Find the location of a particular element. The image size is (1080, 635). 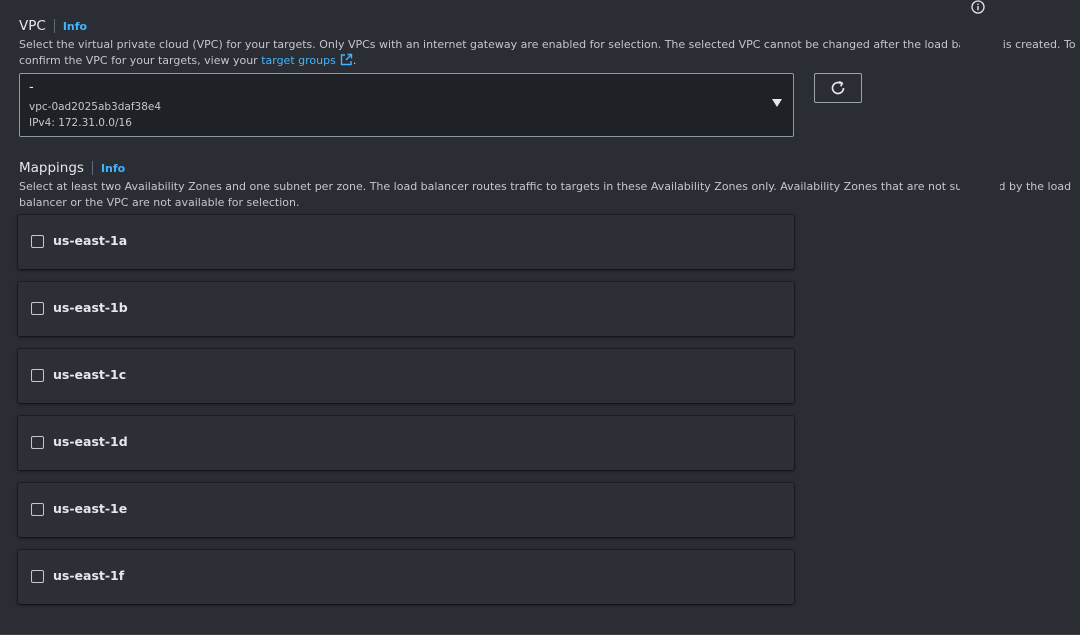

mappings-info-link: Info is located at coordinates (113, 168).